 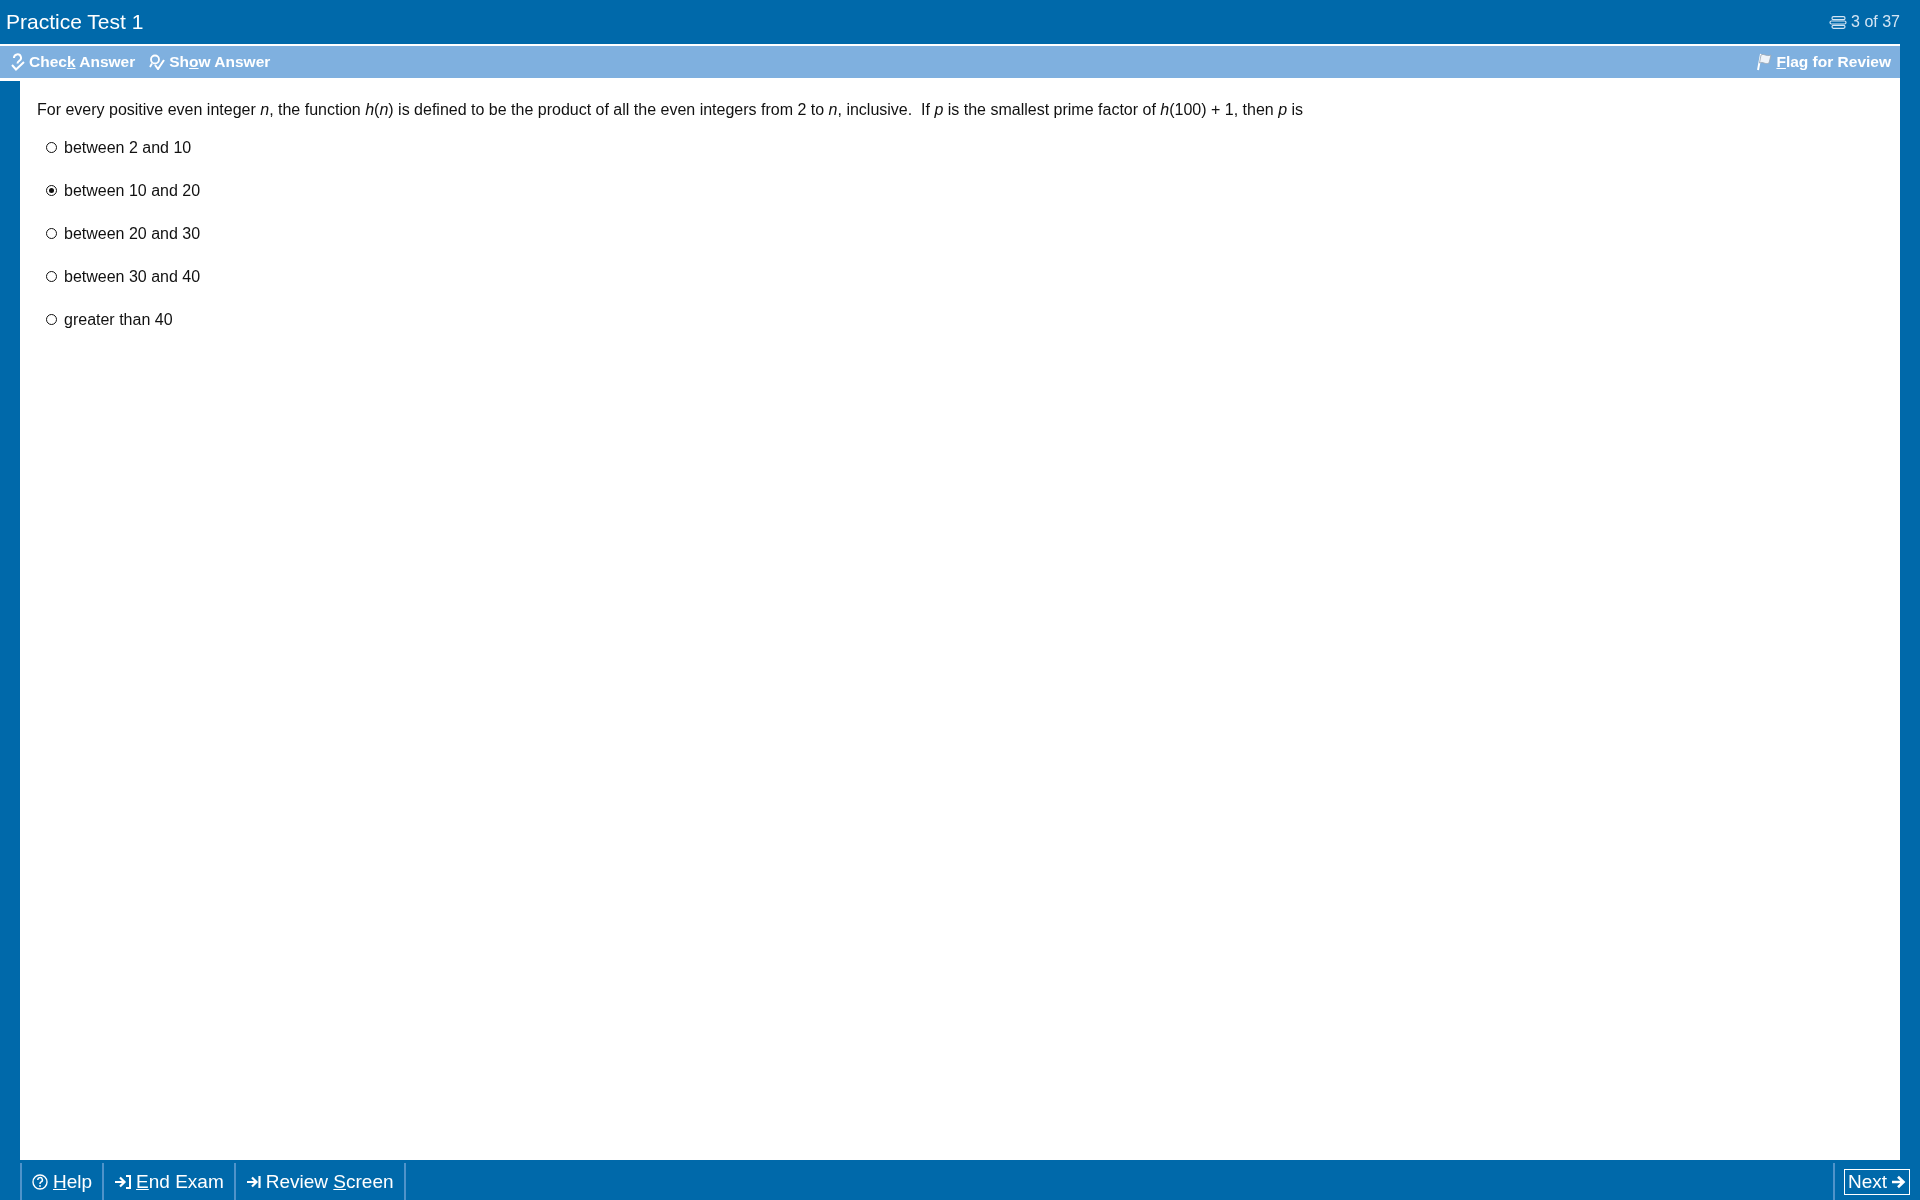 What do you see at coordinates (18, 62) in the screenshot?
I see `question-check-icon` at bounding box center [18, 62].